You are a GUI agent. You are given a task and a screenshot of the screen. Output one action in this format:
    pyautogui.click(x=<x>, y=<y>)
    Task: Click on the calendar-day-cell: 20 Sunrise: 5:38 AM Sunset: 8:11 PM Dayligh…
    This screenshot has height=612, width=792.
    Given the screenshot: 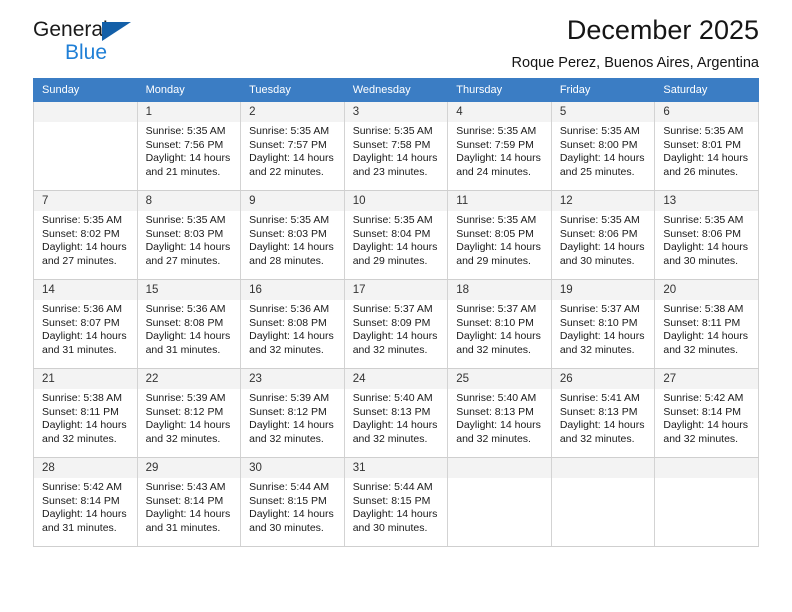 What is the action you would take?
    pyautogui.click(x=706, y=324)
    